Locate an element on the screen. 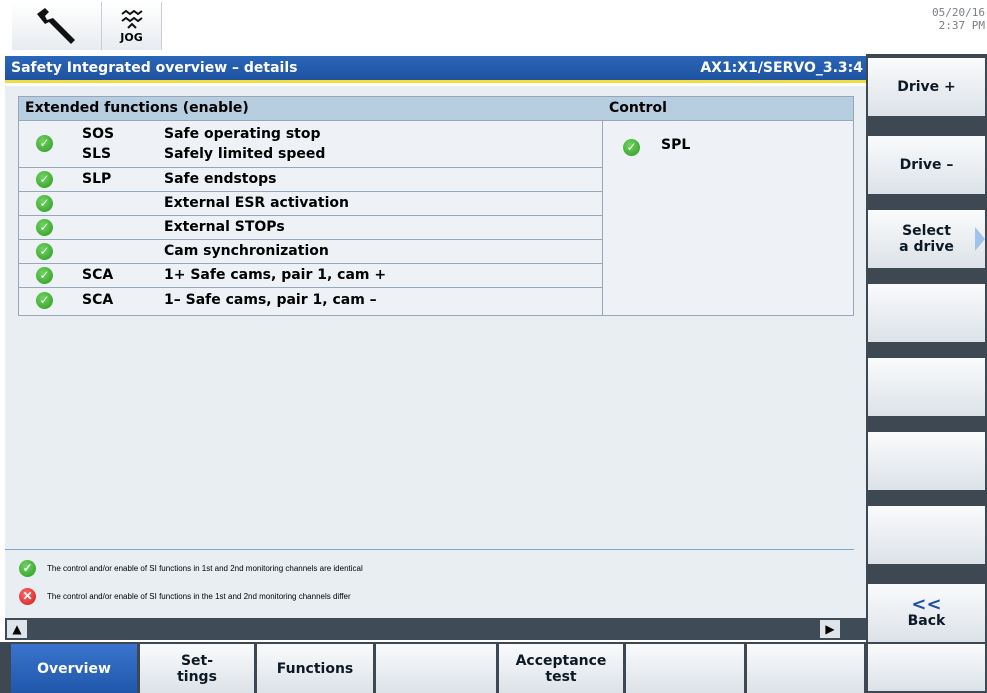 The height and width of the screenshot is (693, 987). tab-functions-label: Functions is located at coordinates (315, 668).